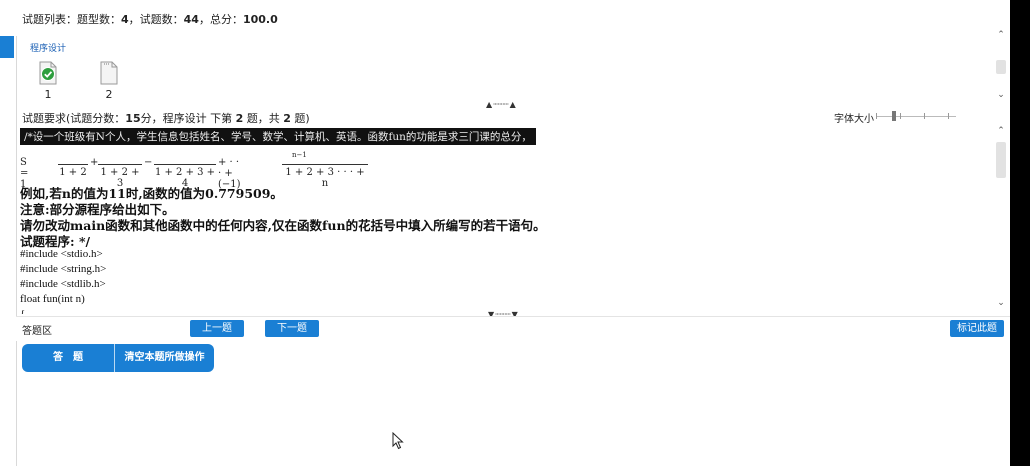 The height and width of the screenshot is (466, 1030). I want to click on question-1-number: 1, so click(48, 94).